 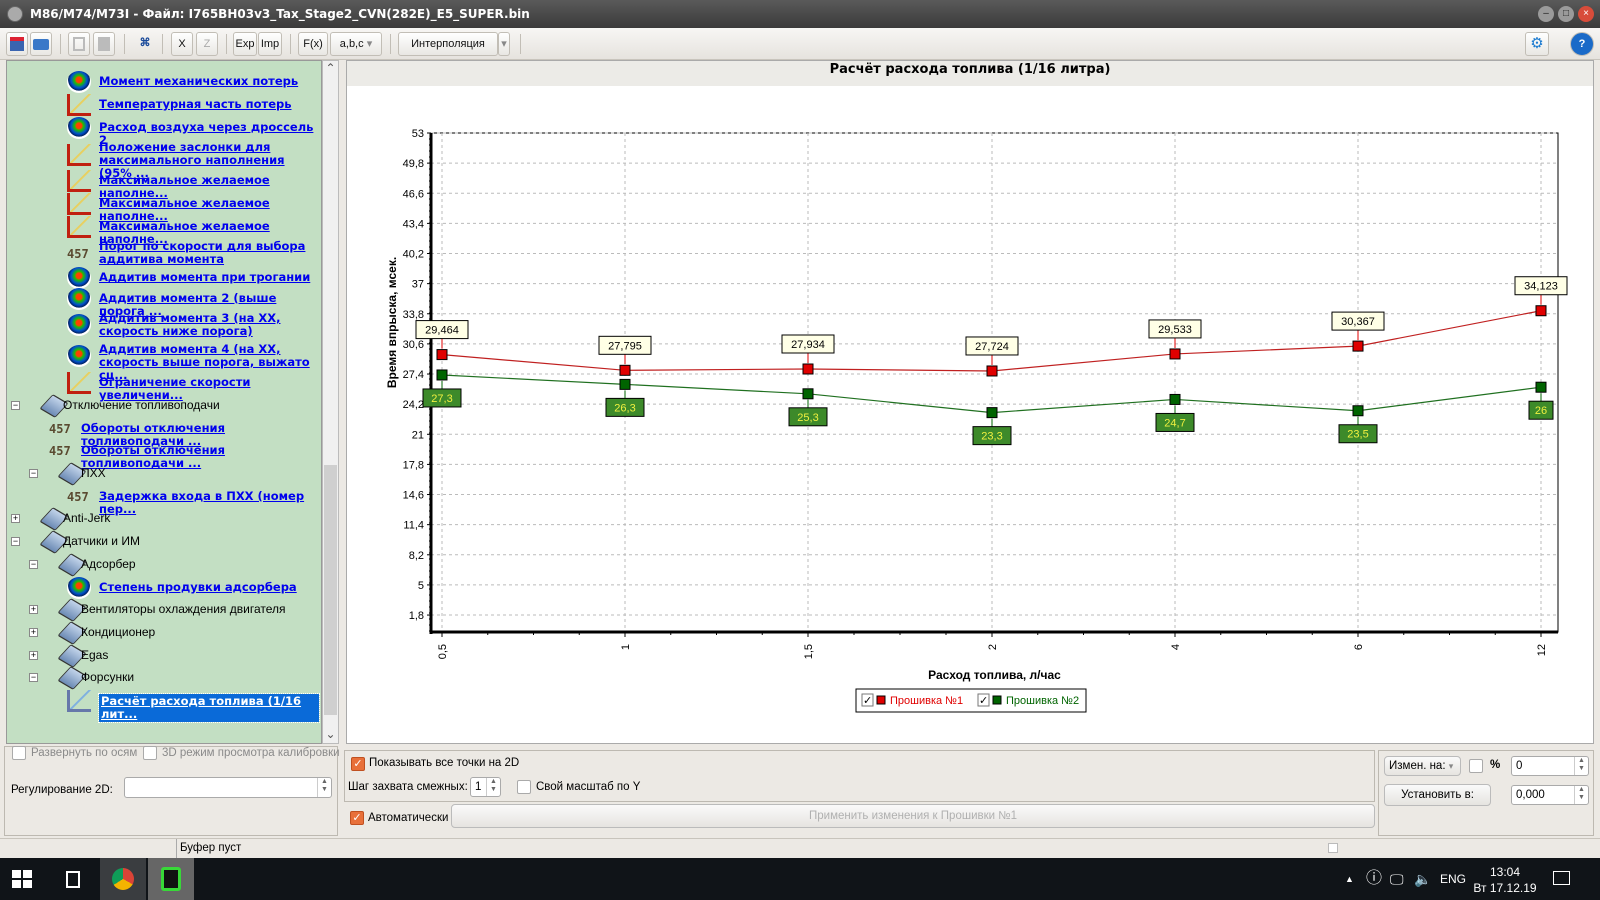 I want to click on percent-checkbox, so click(x=1476, y=766).